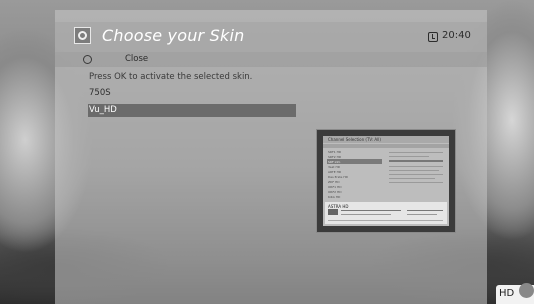 Image resolution: width=534 pixels, height=304 pixels. Describe the element at coordinates (171, 77) in the screenshot. I see `instruction-text: Press OK to activate the selected skin.` at that location.